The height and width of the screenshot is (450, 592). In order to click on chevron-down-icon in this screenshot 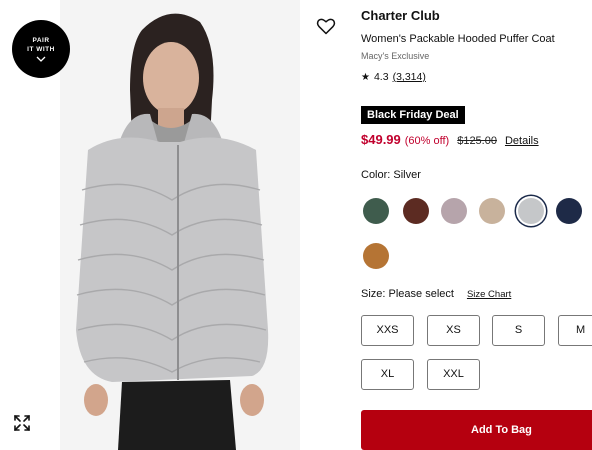, I will do `click(41, 59)`.